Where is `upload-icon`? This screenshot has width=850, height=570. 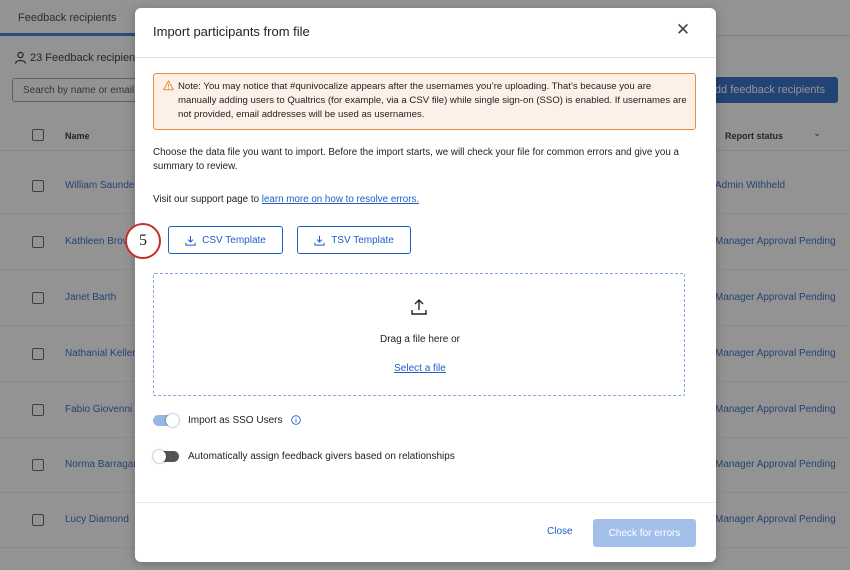
upload-icon is located at coordinates (419, 307).